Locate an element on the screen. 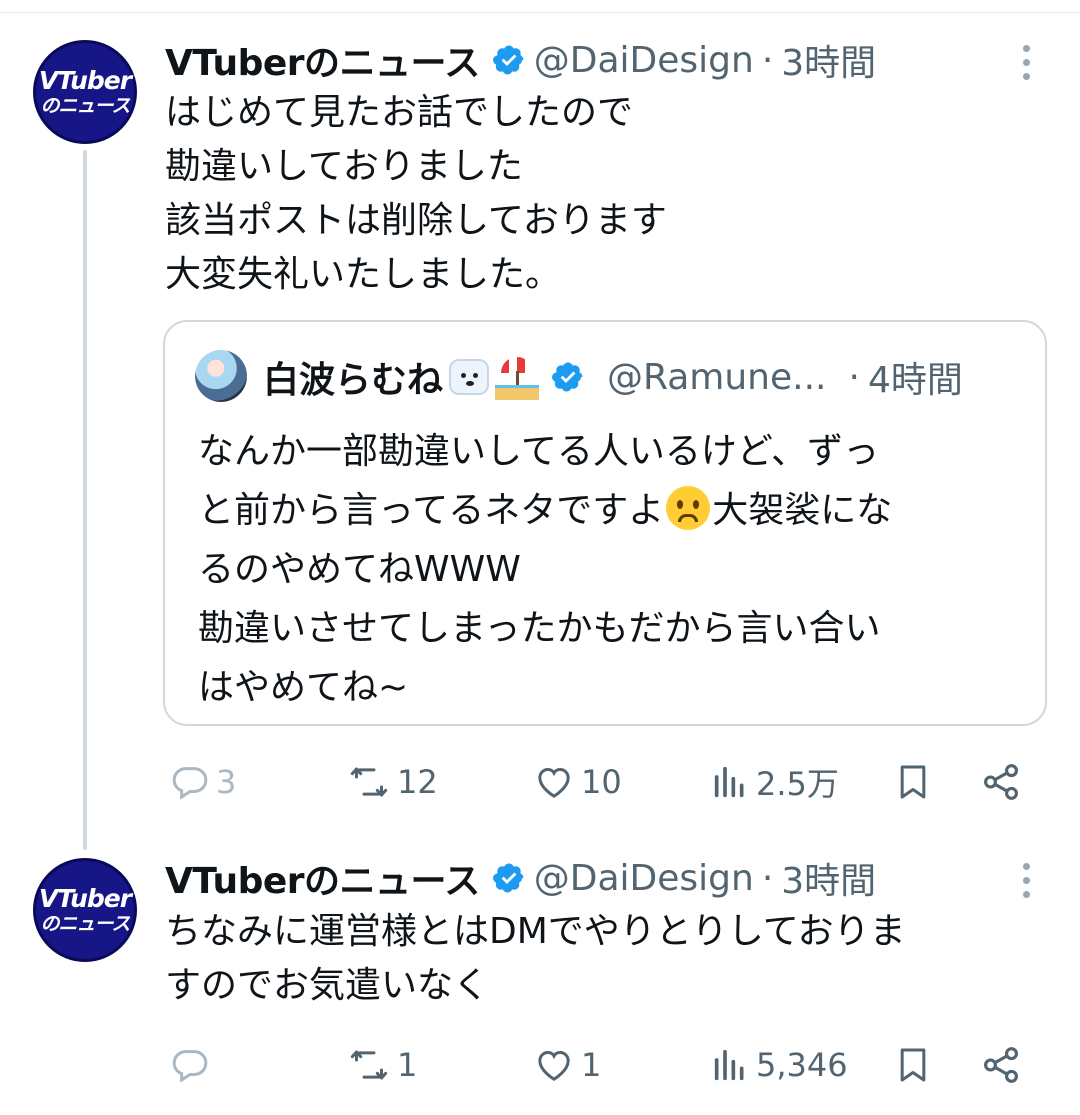 This screenshot has width=1080, height=1115. post-text-line: ちなみに運営様とはDMでやりとりしておりま is located at coordinates (535, 931).